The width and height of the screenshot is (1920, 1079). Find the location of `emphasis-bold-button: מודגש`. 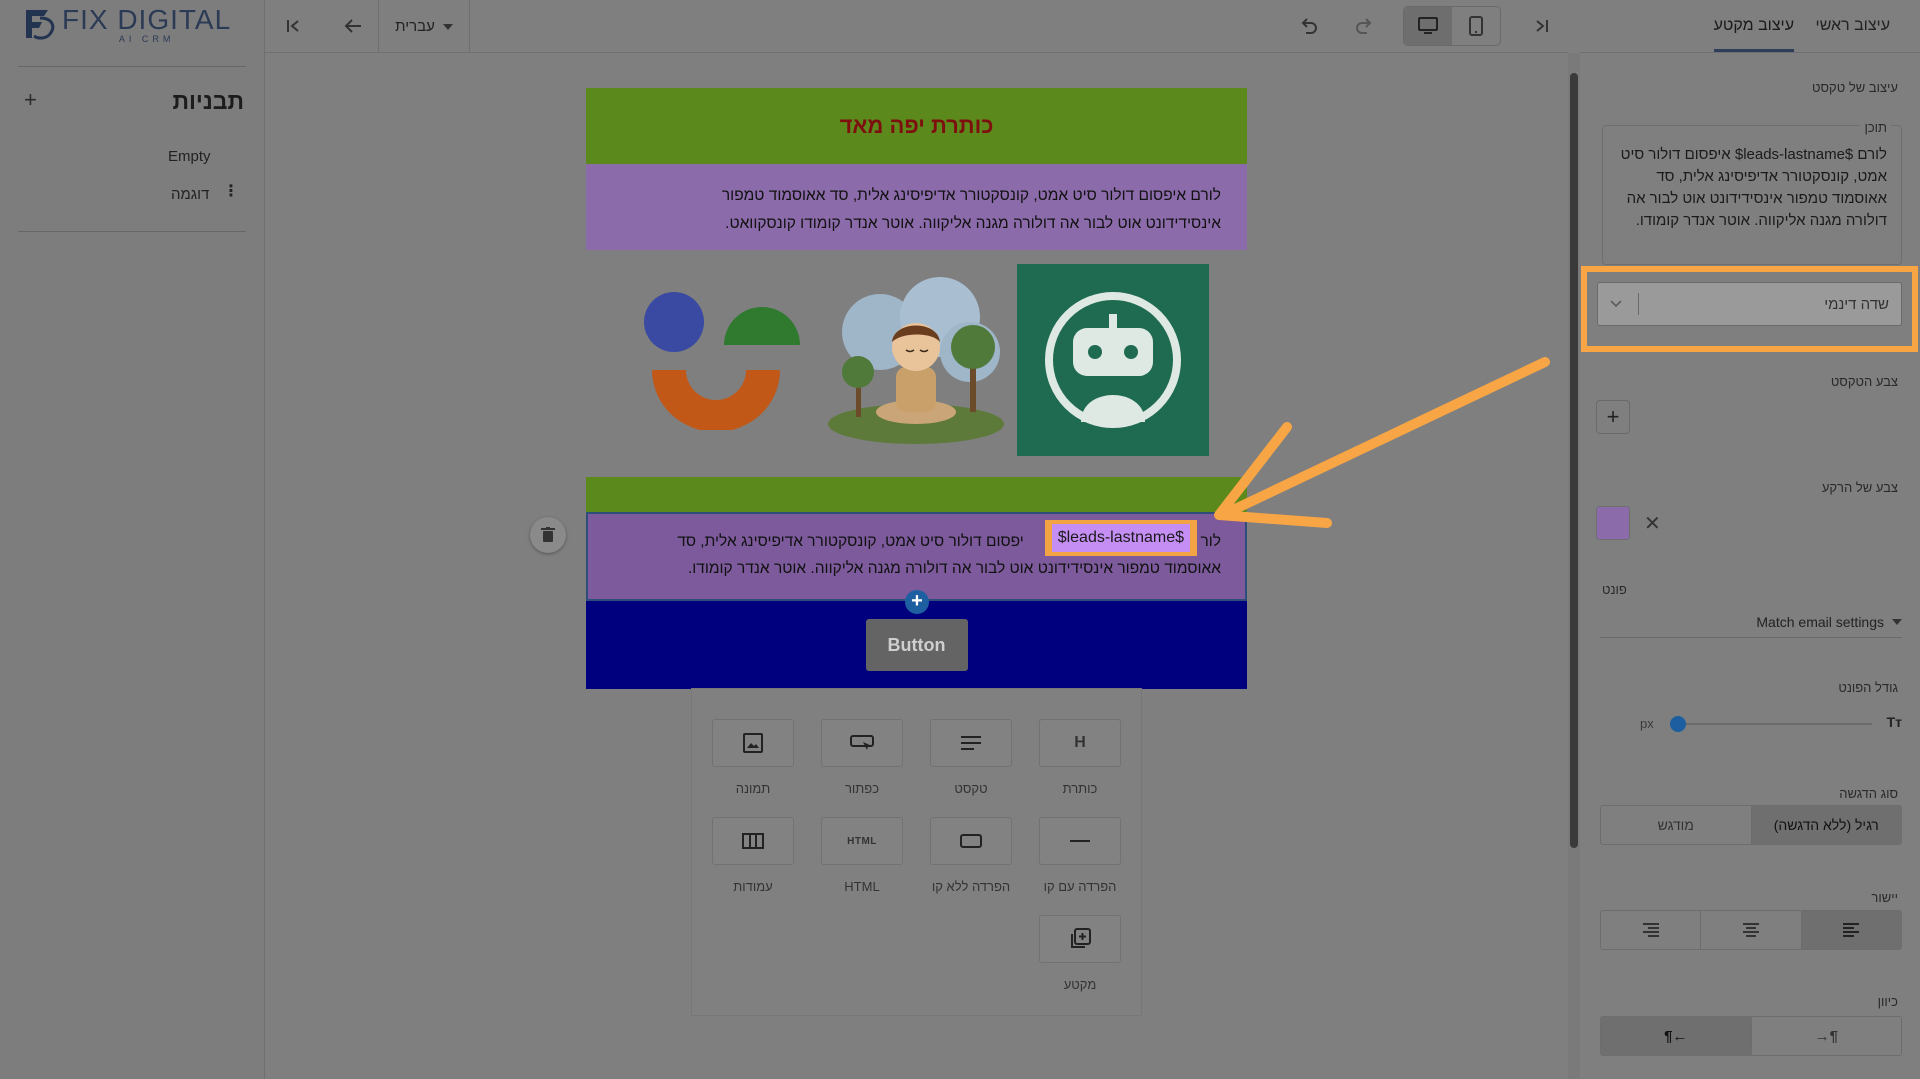

emphasis-bold-button: מודגש is located at coordinates (1676, 825).